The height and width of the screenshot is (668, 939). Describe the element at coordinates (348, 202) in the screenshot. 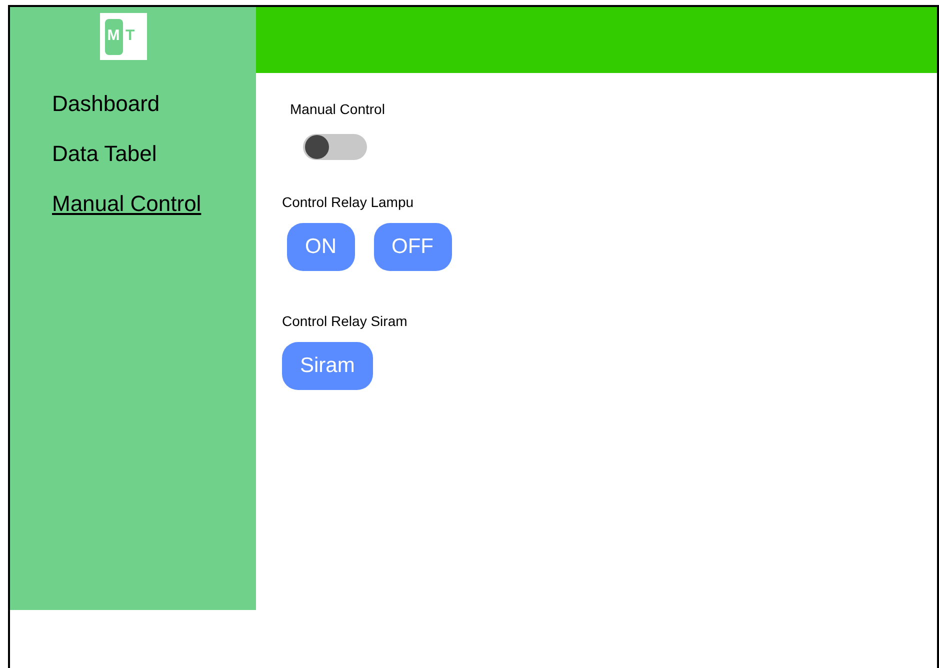

I see `section-label: Control Relay Lampu` at that location.